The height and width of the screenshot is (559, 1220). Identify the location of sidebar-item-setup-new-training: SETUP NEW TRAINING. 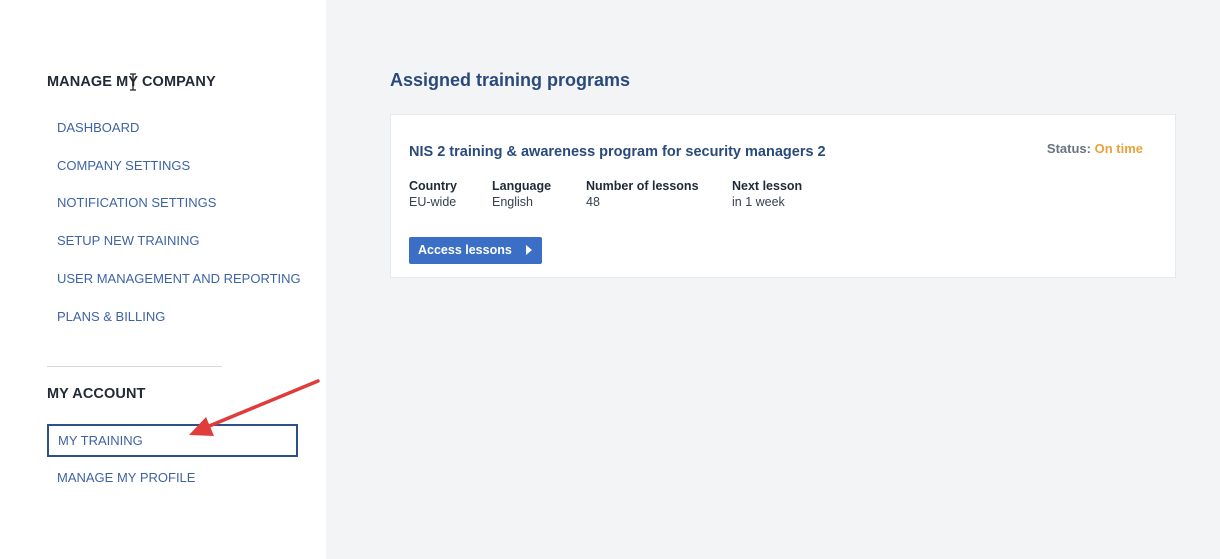
(171, 241).